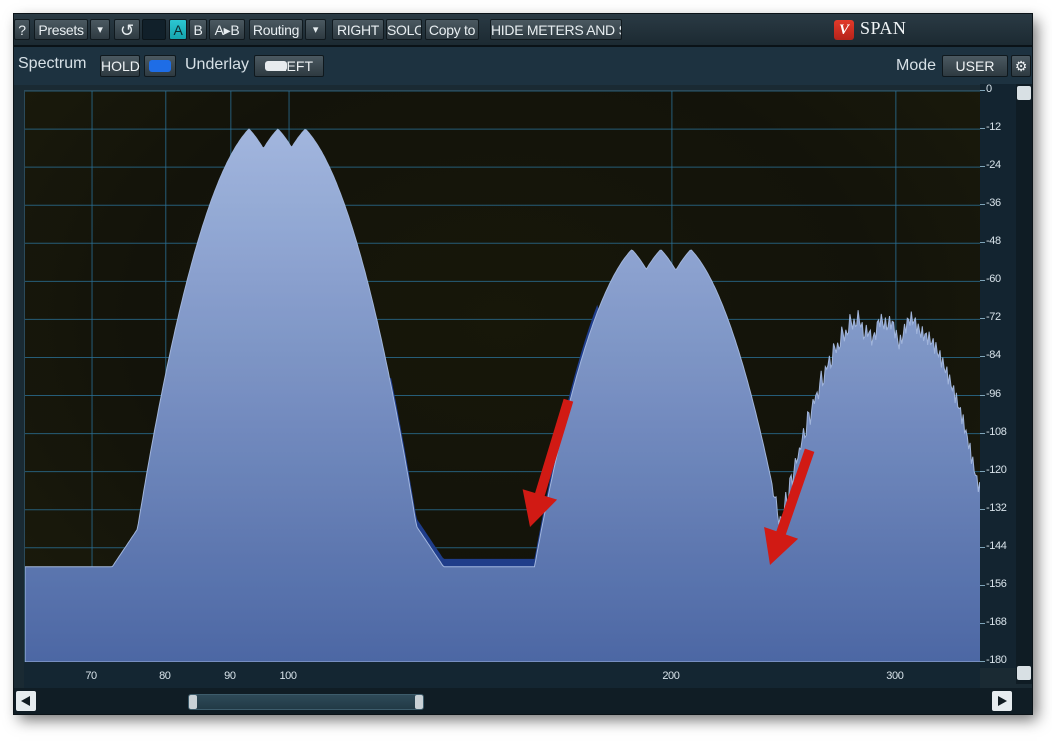  I want to click on copy-to-button: Copy to, so click(452, 29).